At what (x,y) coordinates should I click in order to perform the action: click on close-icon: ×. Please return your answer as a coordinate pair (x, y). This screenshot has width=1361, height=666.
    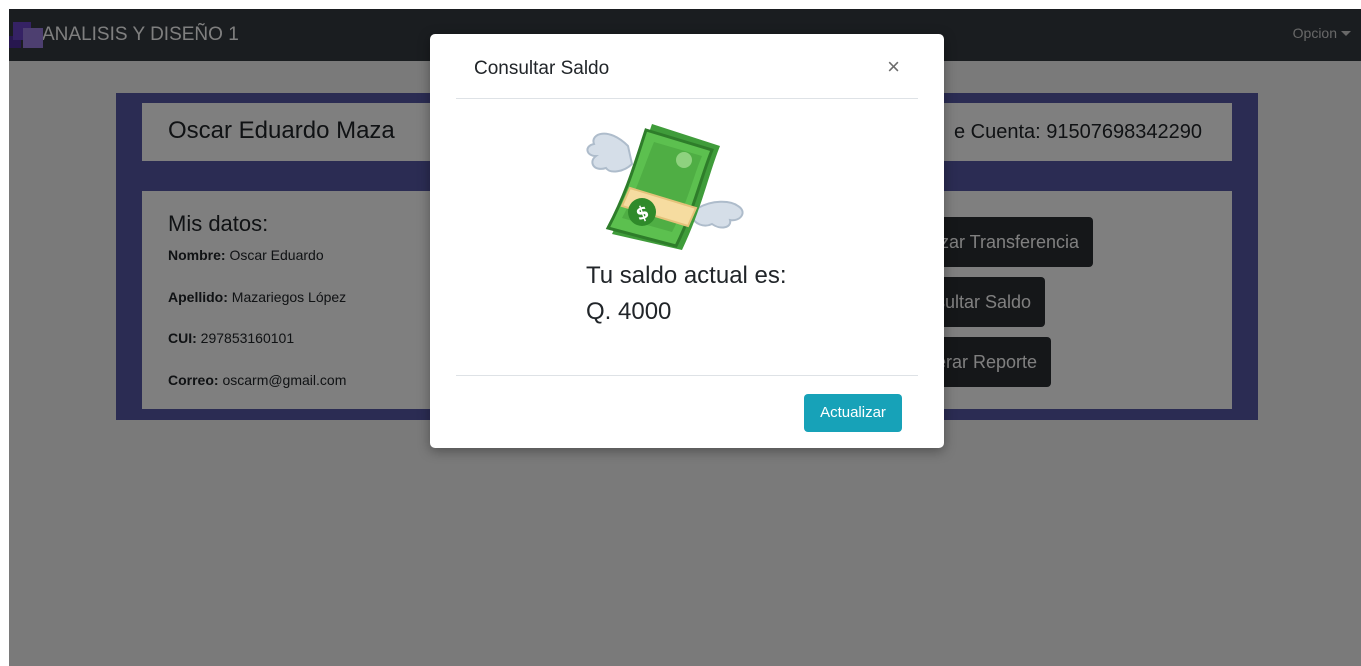
    Looking at the image, I should click on (893, 67).